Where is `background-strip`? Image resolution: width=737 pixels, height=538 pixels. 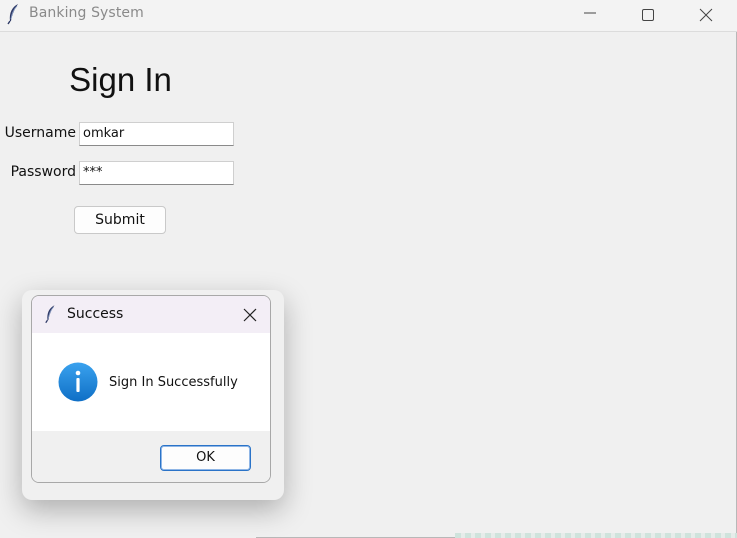
background-strip is located at coordinates (596, 535).